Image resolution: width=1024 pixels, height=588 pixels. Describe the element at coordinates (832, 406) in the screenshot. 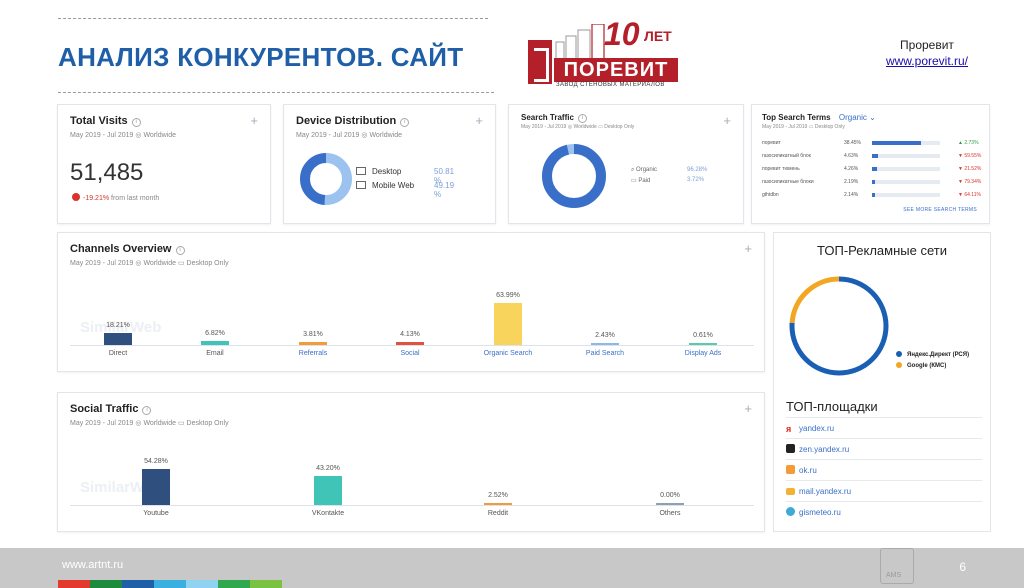

I see `top-sites-title: ТОП-площадки` at that location.